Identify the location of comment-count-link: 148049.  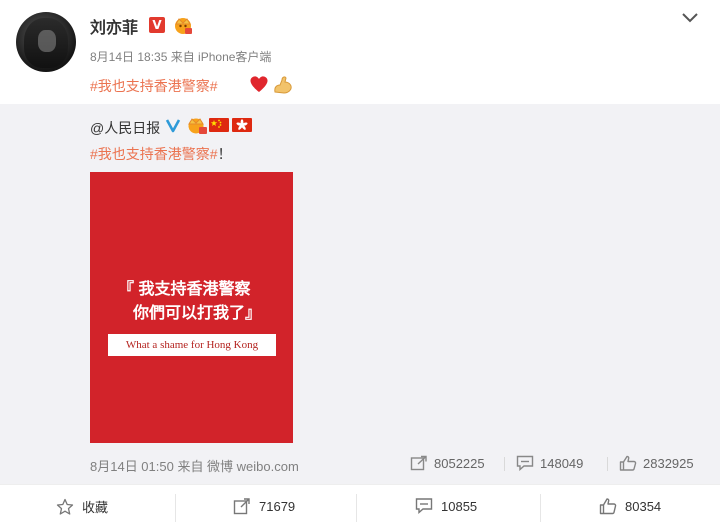
(549, 463).